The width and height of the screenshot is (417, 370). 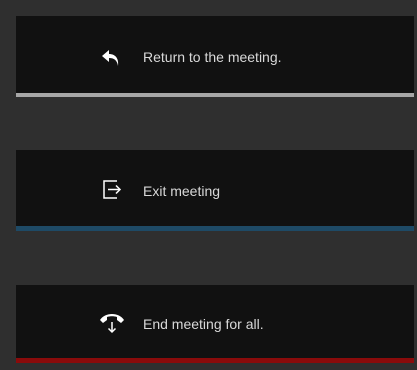 I want to click on return-arrow-icon, so click(x=112, y=58).